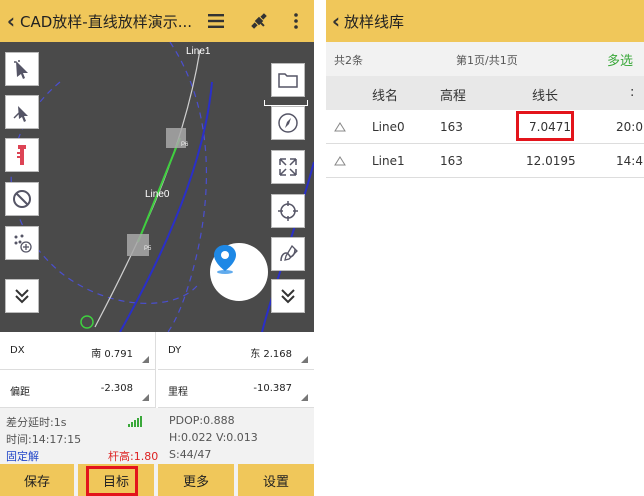  What do you see at coordinates (135, 421) in the screenshot?
I see `signal-strength-icon` at bounding box center [135, 421].